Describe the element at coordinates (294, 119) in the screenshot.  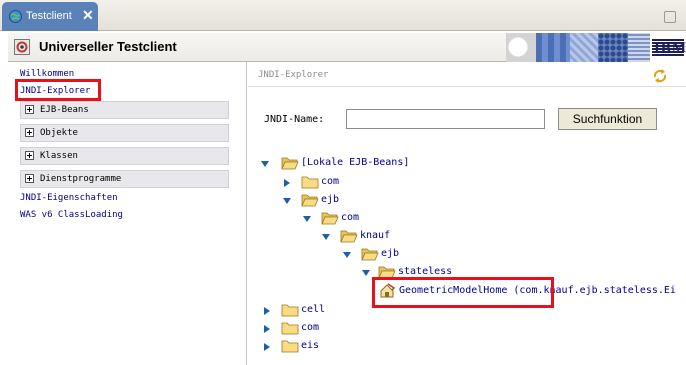
I see `jndi-name-label: JNDI-Name:` at that location.